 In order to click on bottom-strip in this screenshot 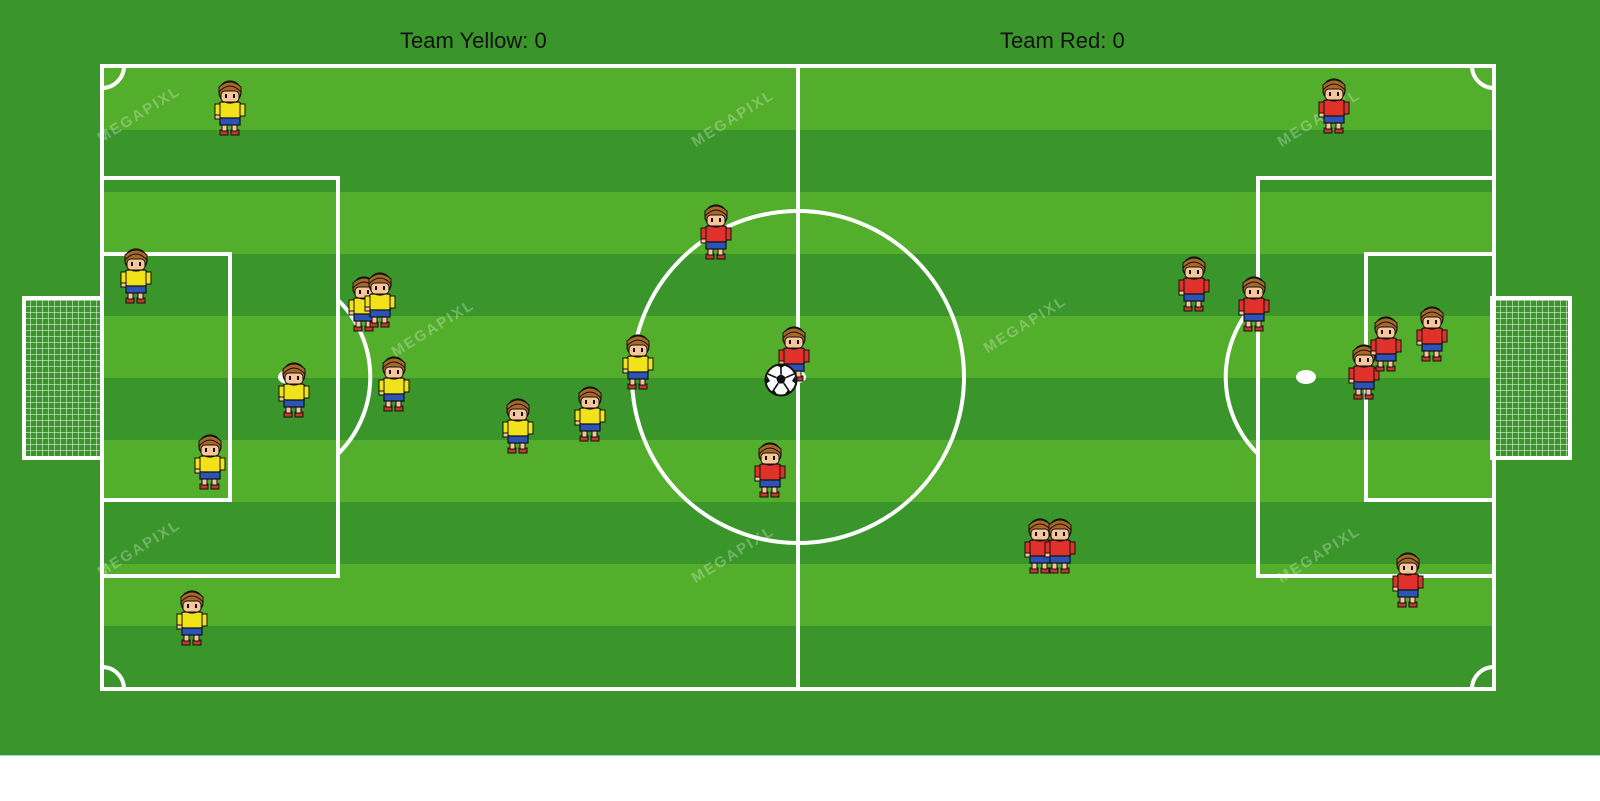, I will do `click(800, 778)`.